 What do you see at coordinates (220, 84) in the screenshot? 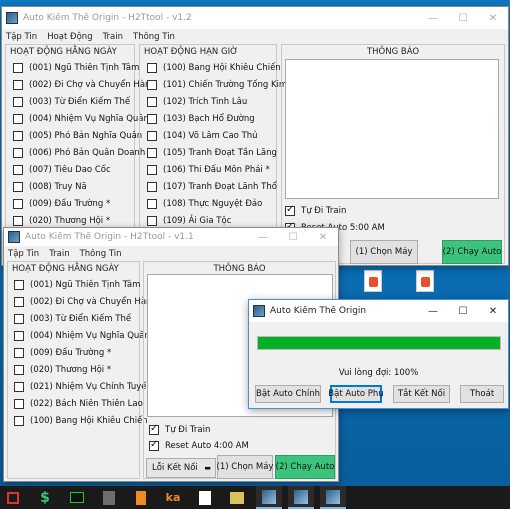
I see `timed-item: (101) Chiến Trường Tống Kim *` at bounding box center [220, 84].